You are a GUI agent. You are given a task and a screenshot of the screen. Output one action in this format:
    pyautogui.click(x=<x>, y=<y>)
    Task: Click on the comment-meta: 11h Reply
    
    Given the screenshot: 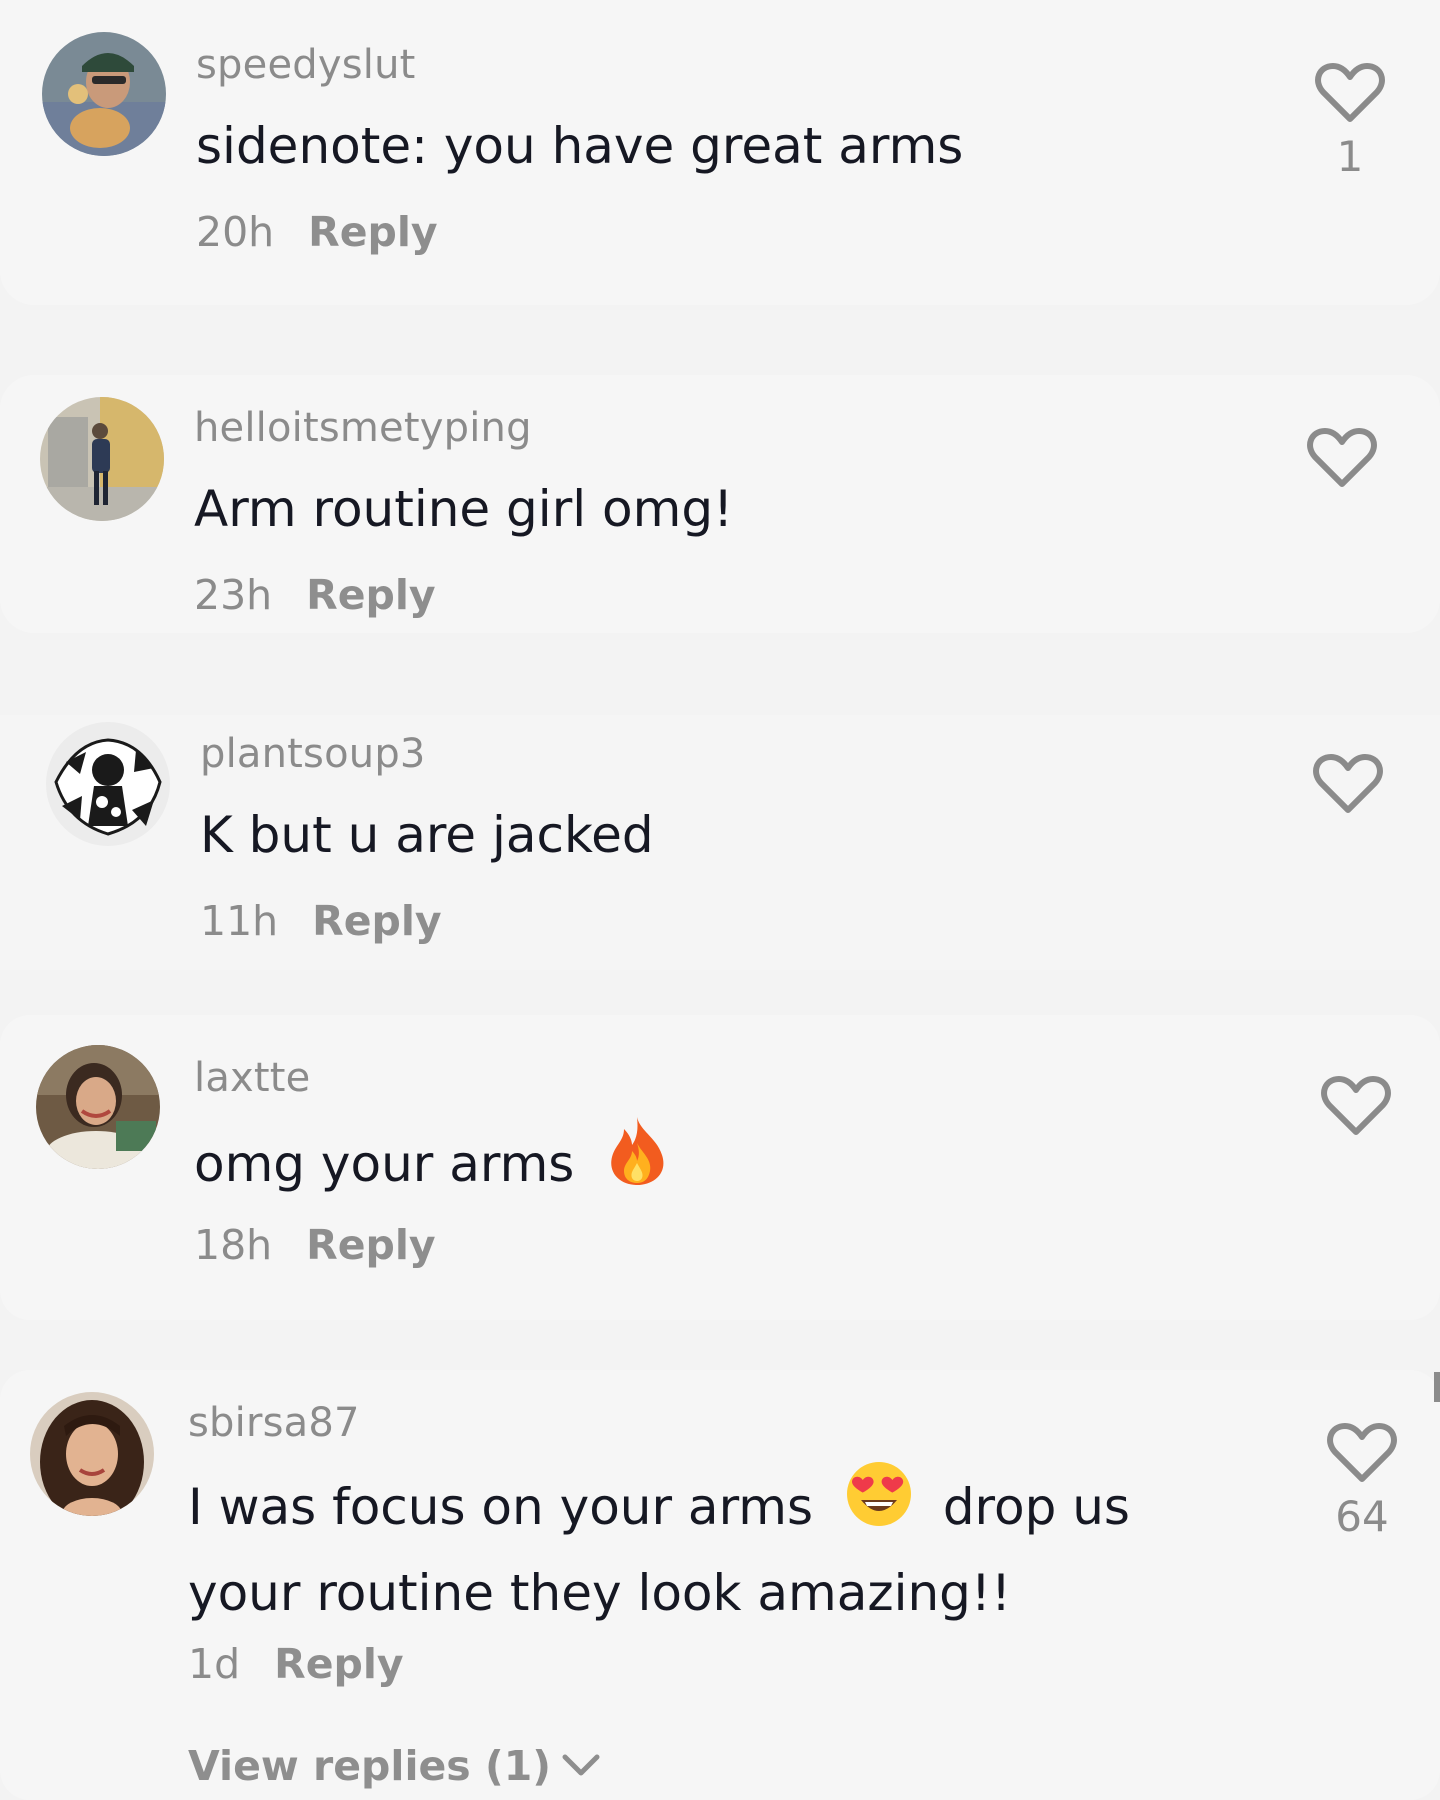 What is the action you would take?
    pyautogui.click(x=321, y=921)
    